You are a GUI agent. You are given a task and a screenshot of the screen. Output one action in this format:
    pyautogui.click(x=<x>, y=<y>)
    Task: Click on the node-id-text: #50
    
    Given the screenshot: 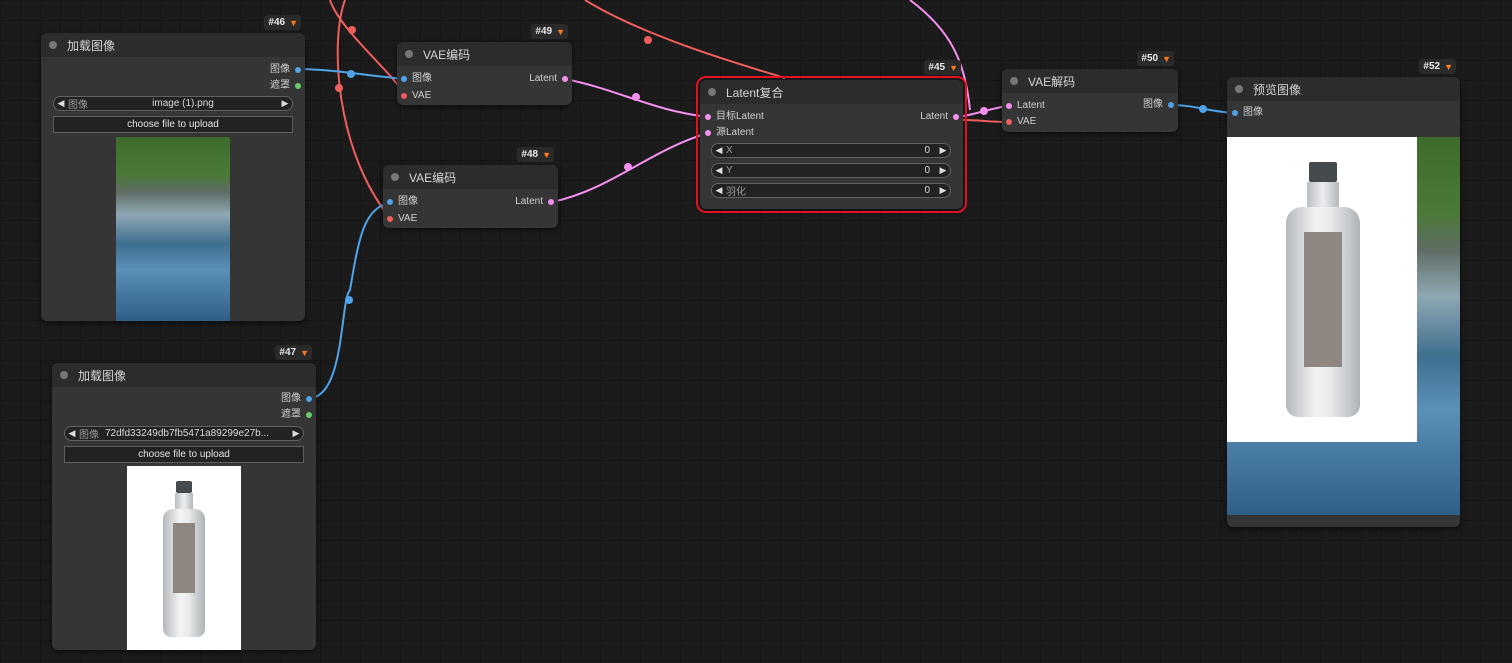 What is the action you would take?
    pyautogui.click(x=1150, y=58)
    